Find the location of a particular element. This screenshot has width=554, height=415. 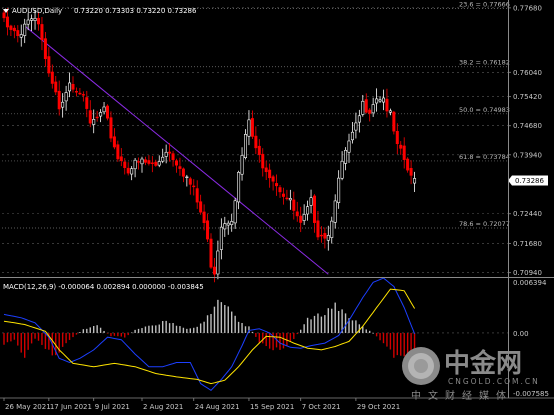

date-tick-label: 7 Oct 2021 is located at coordinates (321, 407).